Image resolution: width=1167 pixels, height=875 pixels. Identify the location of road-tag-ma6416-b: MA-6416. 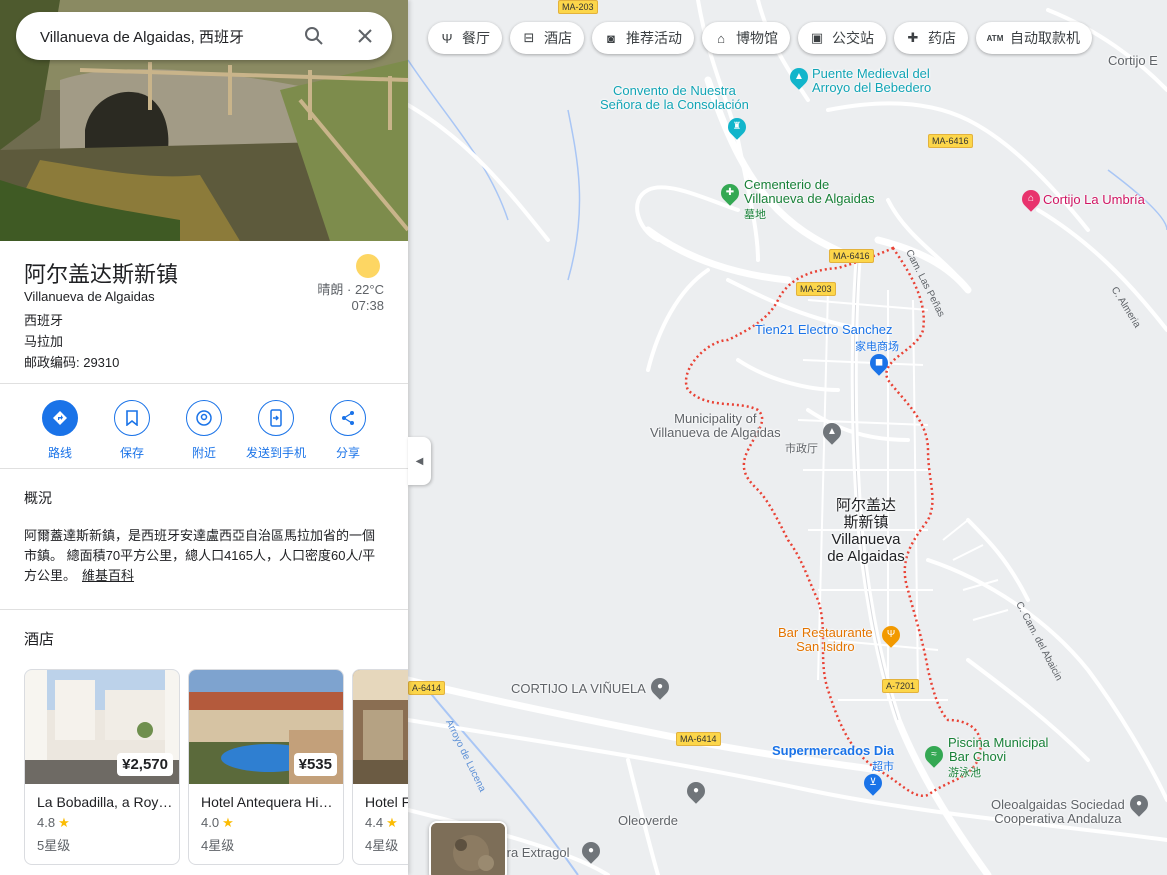
(851, 256).